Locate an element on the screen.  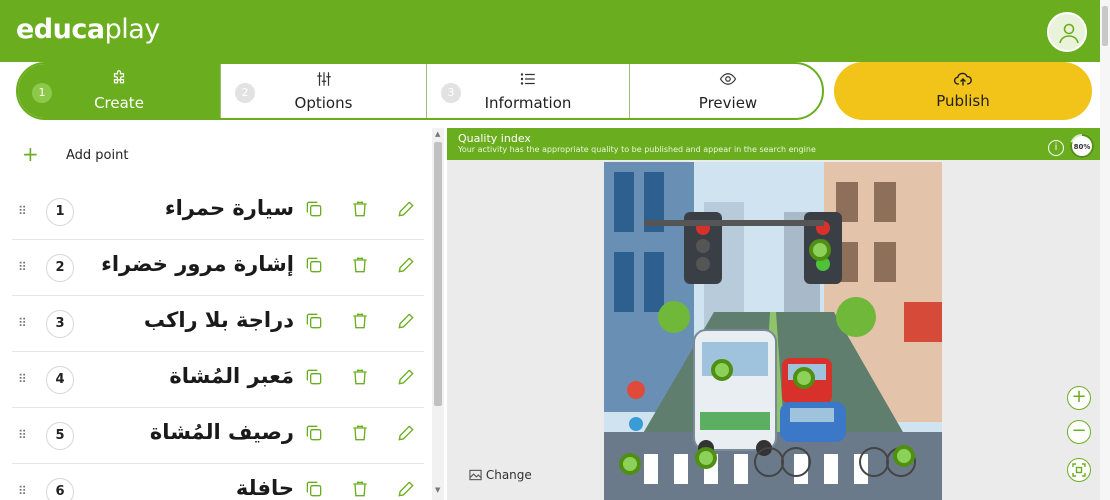
top-bar: educaplay is located at coordinates (555, 31).